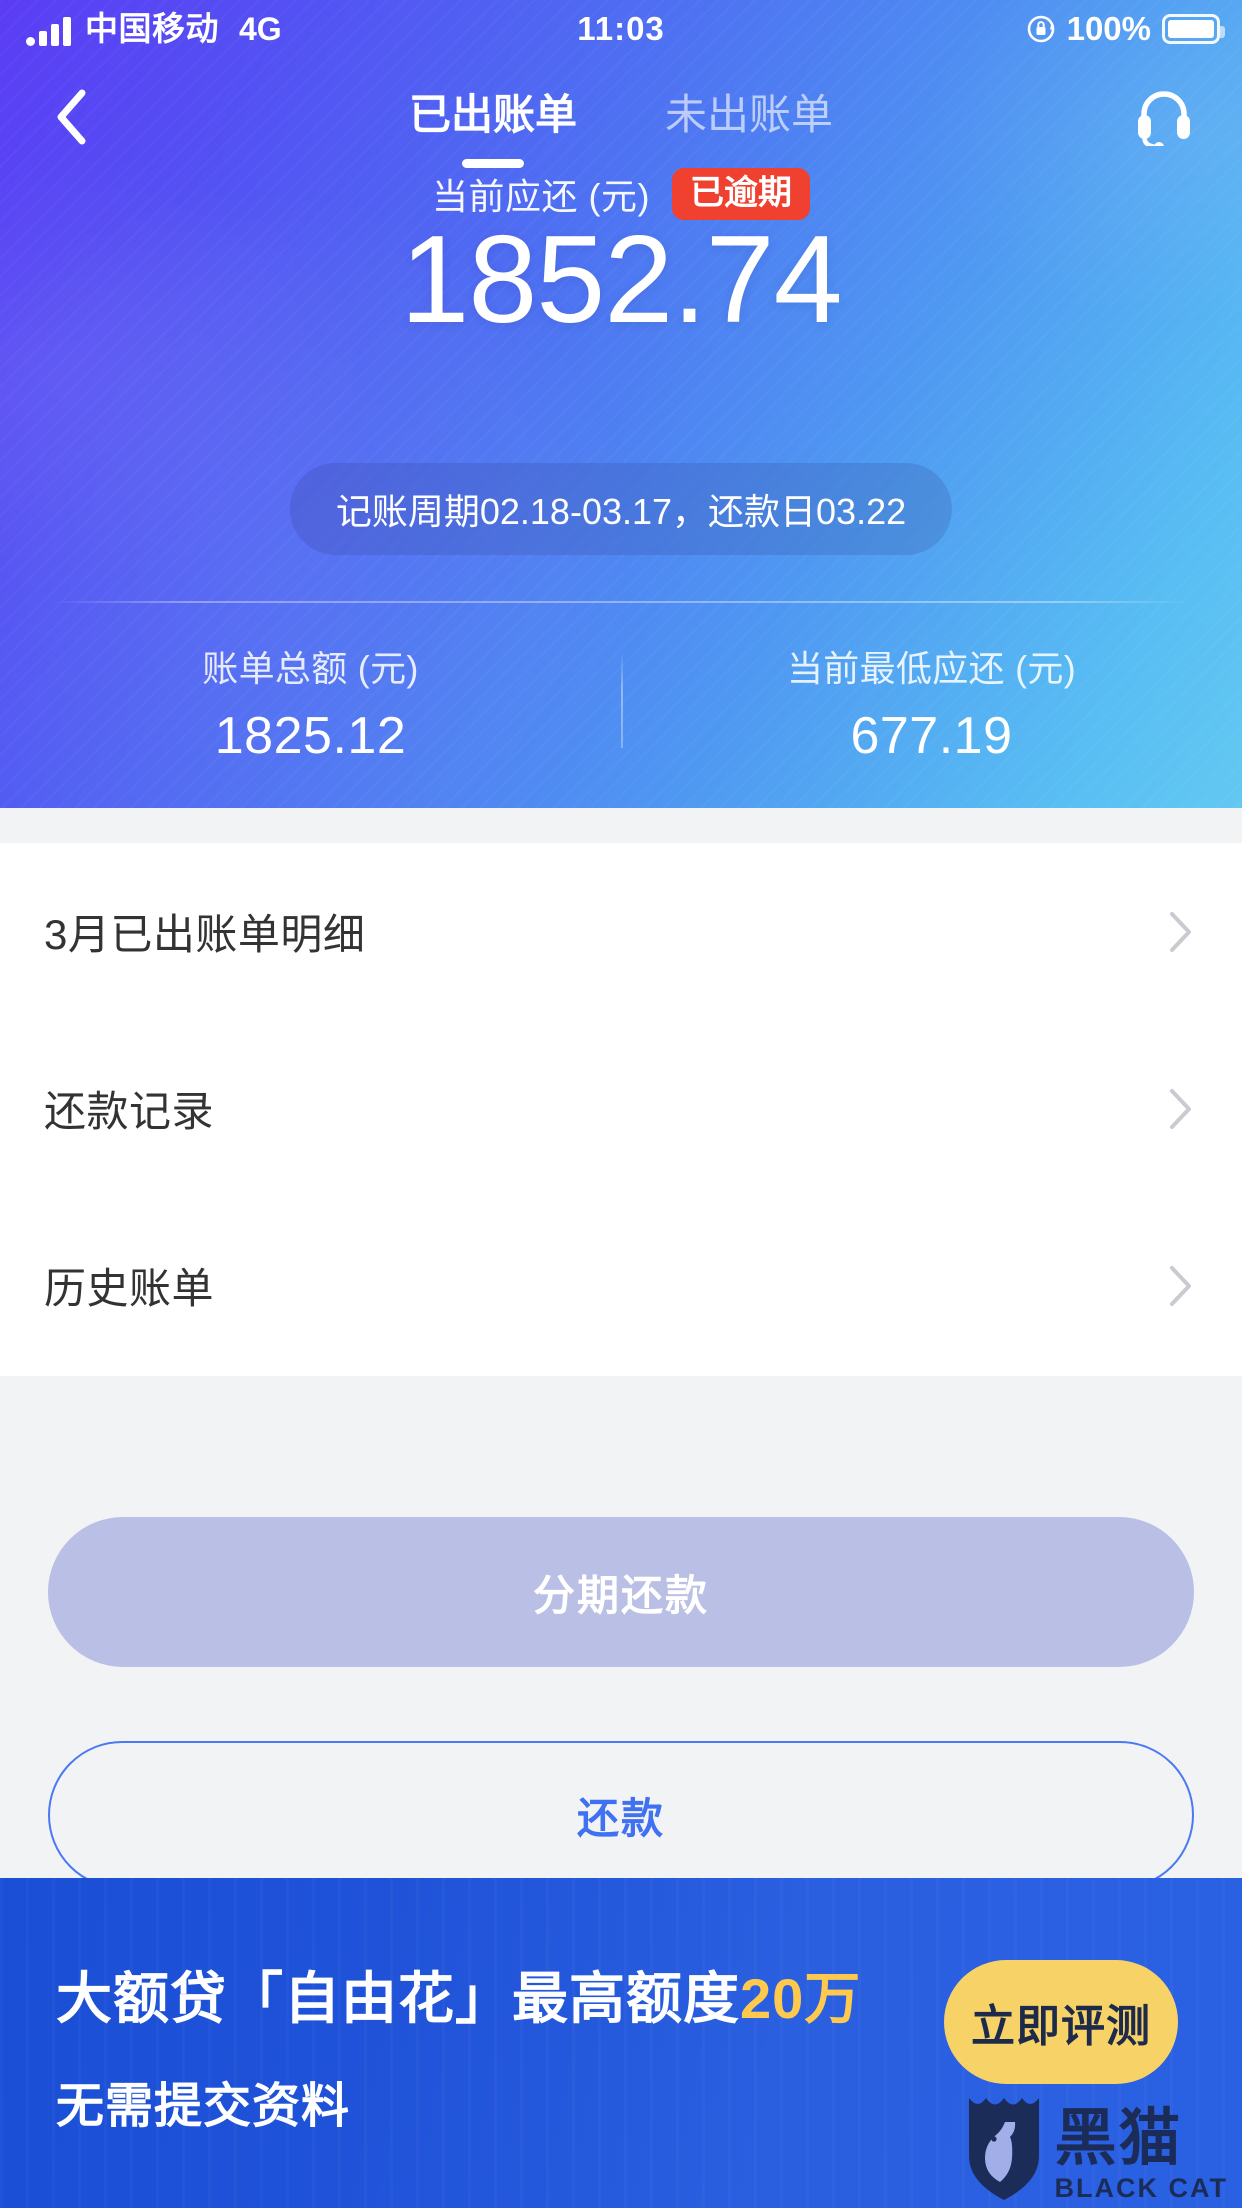  Describe the element at coordinates (931, 703) in the screenshot. I see `stat-min-due: 当前最低应还 (元) 677.19` at that location.